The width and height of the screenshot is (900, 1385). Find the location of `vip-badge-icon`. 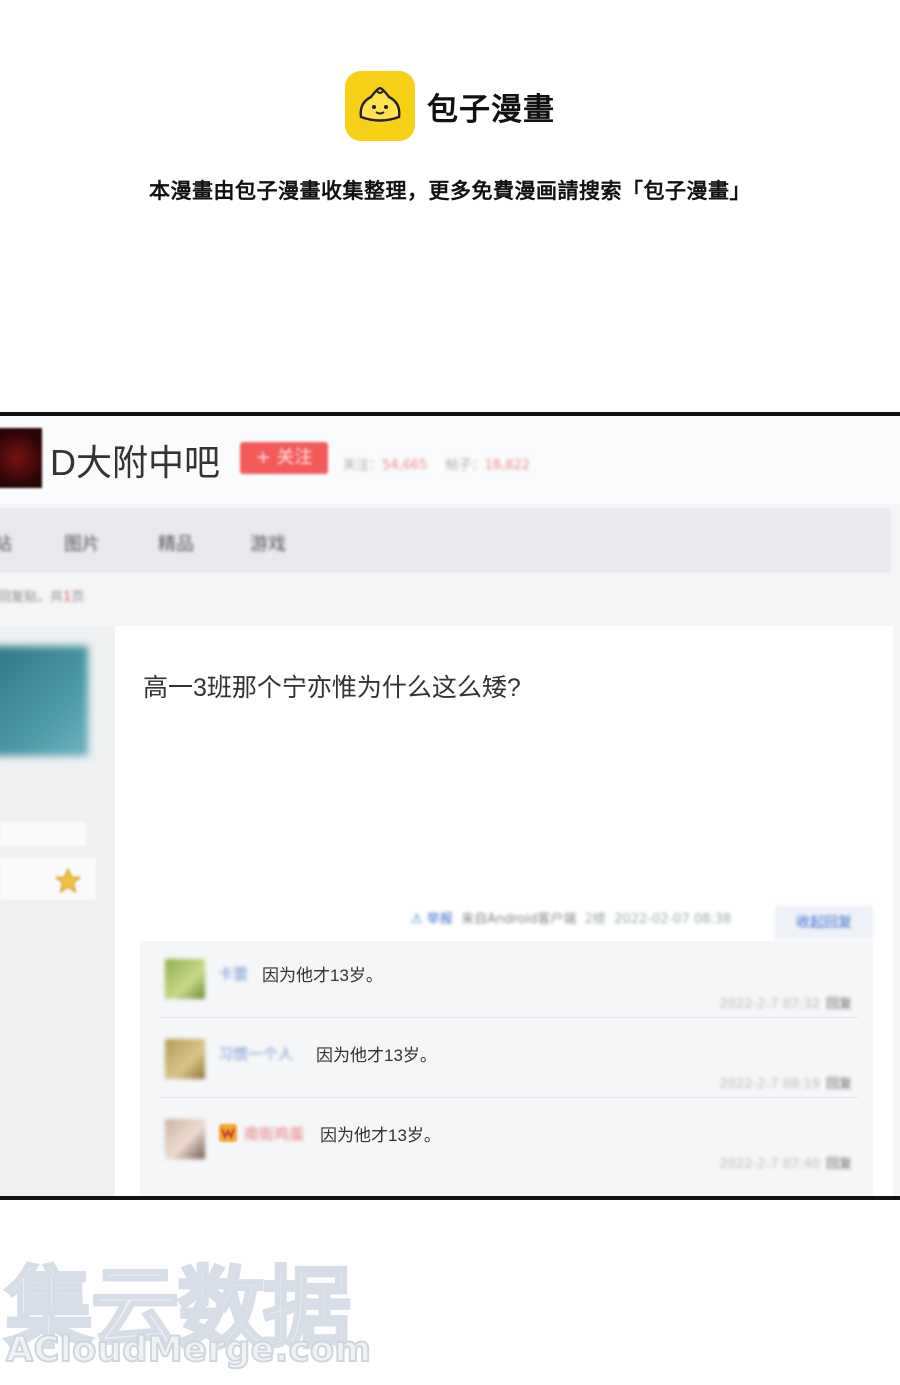

vip-badge-icon is located at coordinates (228, 1133).